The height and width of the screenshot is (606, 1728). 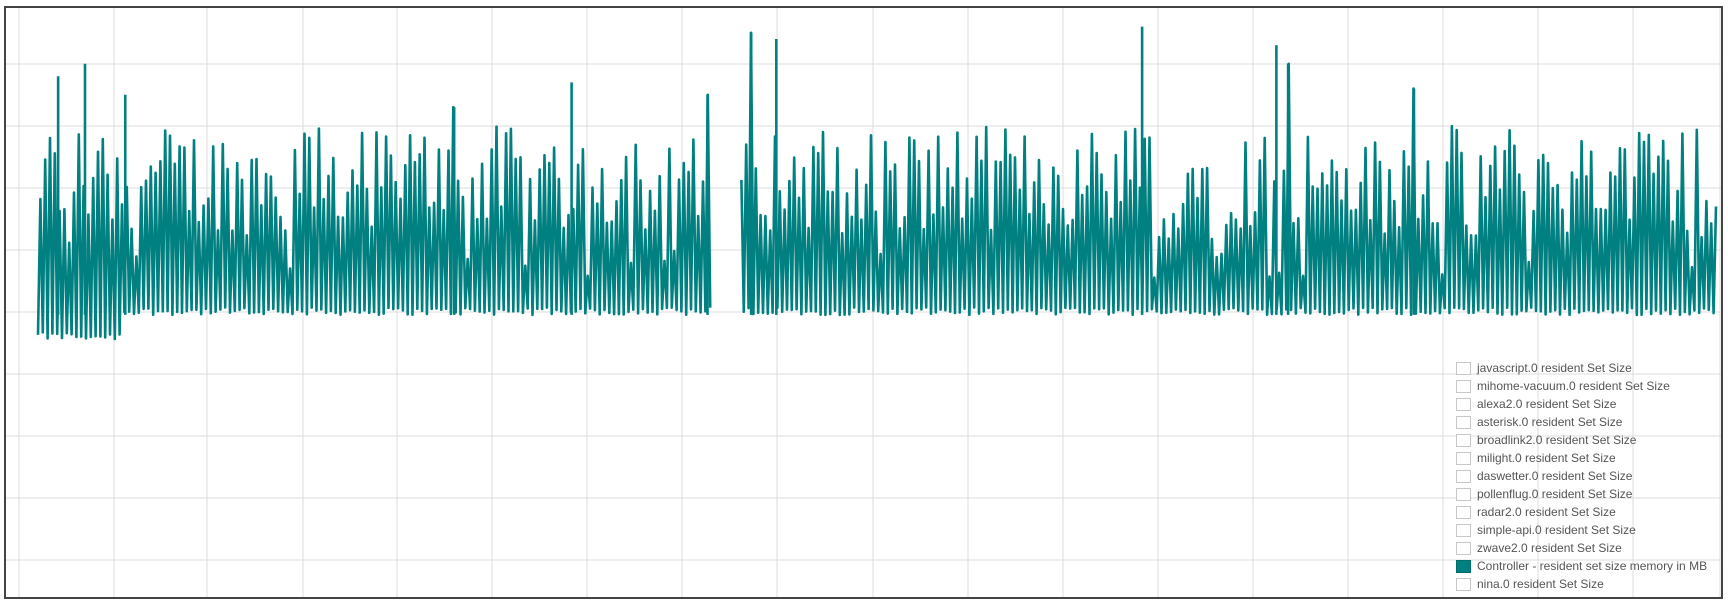 I want to click on legend-label: radar2.0 resident Set Size, so click(x=1546, y=512).